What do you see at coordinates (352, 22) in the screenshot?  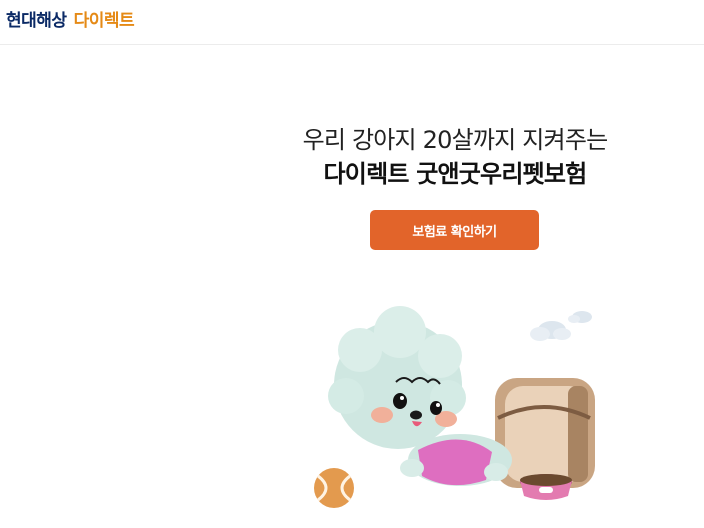 I see `site-header: 현대해상 다이렉트` at bounding box center [352, 22].